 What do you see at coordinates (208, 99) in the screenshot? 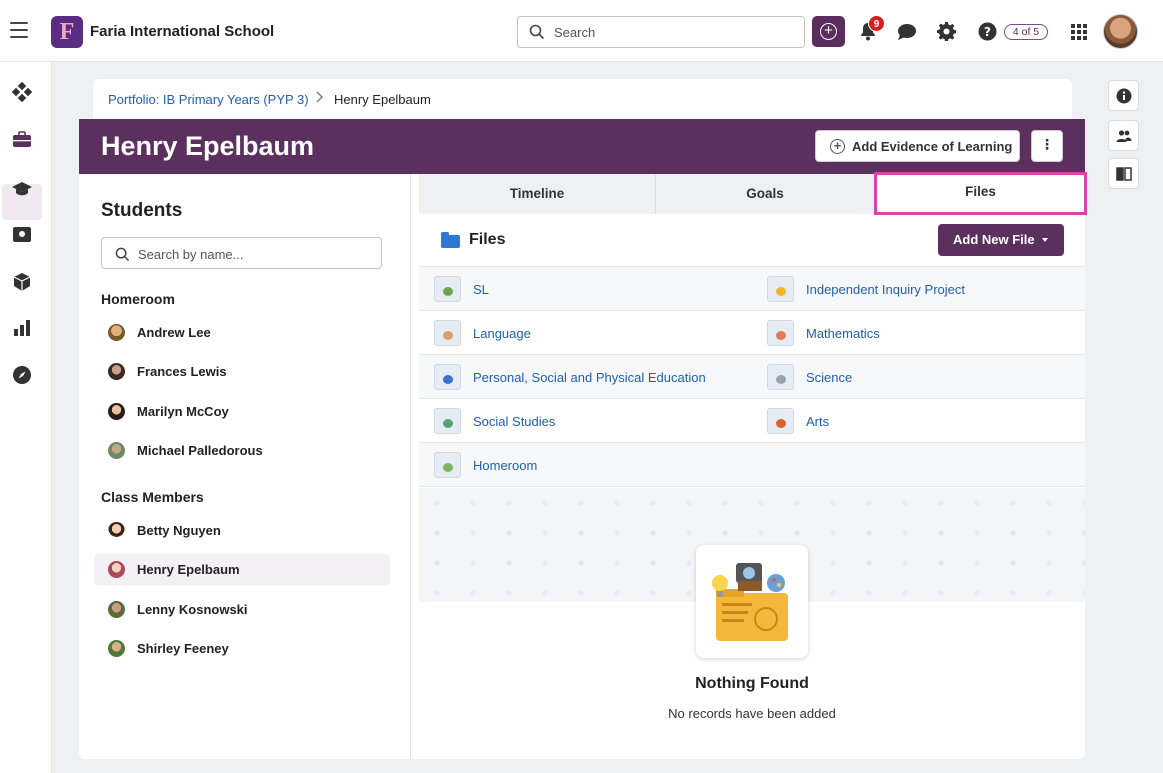
I see `breadcrumb-parent-link: Portfolio: IB Primary Years (PYP 3)` at bounding box center [208, 99].